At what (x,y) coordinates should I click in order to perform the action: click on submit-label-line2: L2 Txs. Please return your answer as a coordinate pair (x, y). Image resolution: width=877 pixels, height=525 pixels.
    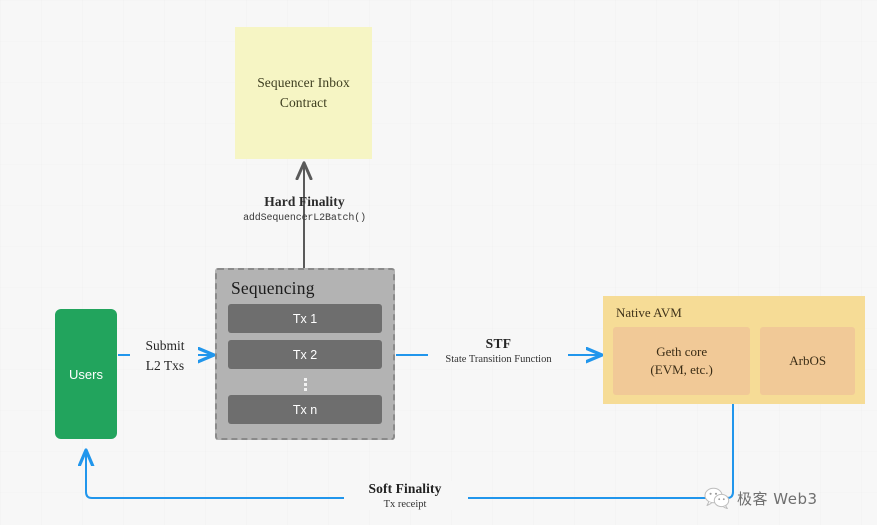
    Looking at the image, I should click on (165, 366).